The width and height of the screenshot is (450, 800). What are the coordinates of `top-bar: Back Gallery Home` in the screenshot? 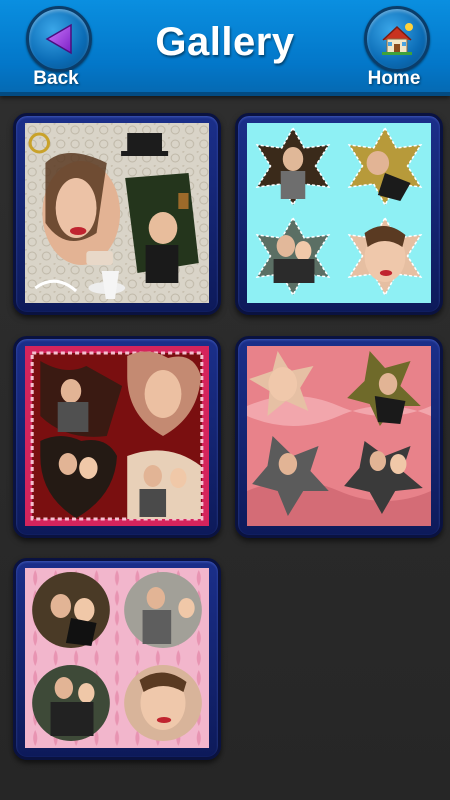 It's located at (225, 48).